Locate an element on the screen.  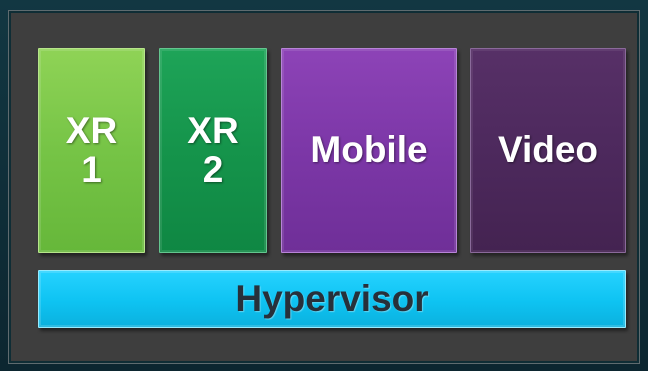
xr2-label: XR 2 is located at coordinates (213, 149).